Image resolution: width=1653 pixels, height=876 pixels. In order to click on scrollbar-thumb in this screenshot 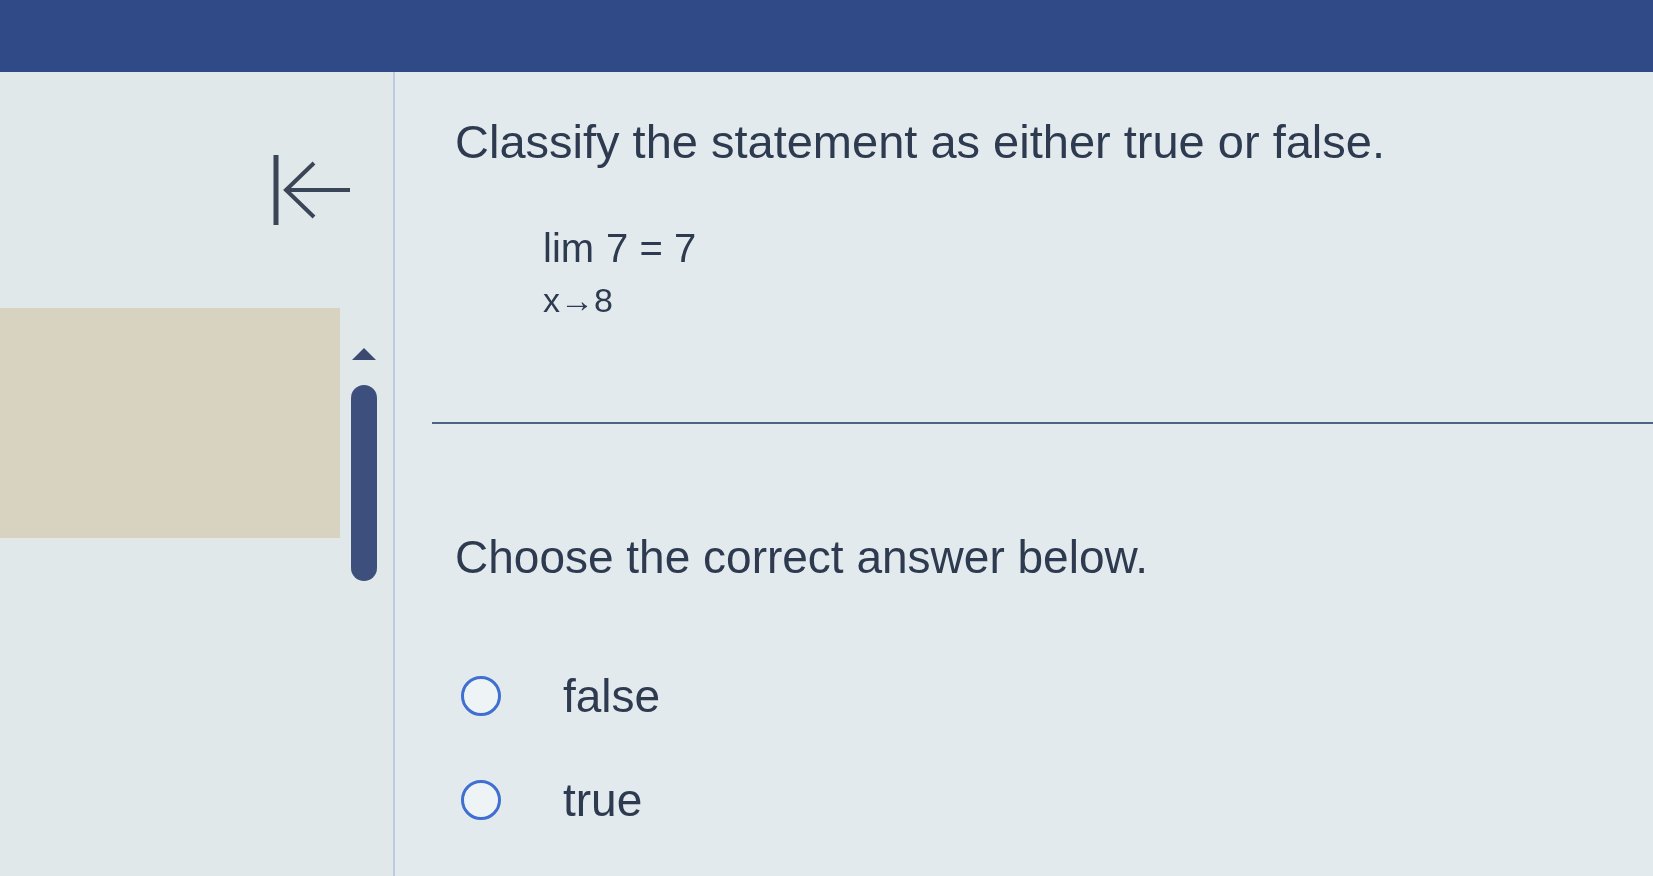, I will do `click(364, 483)`.